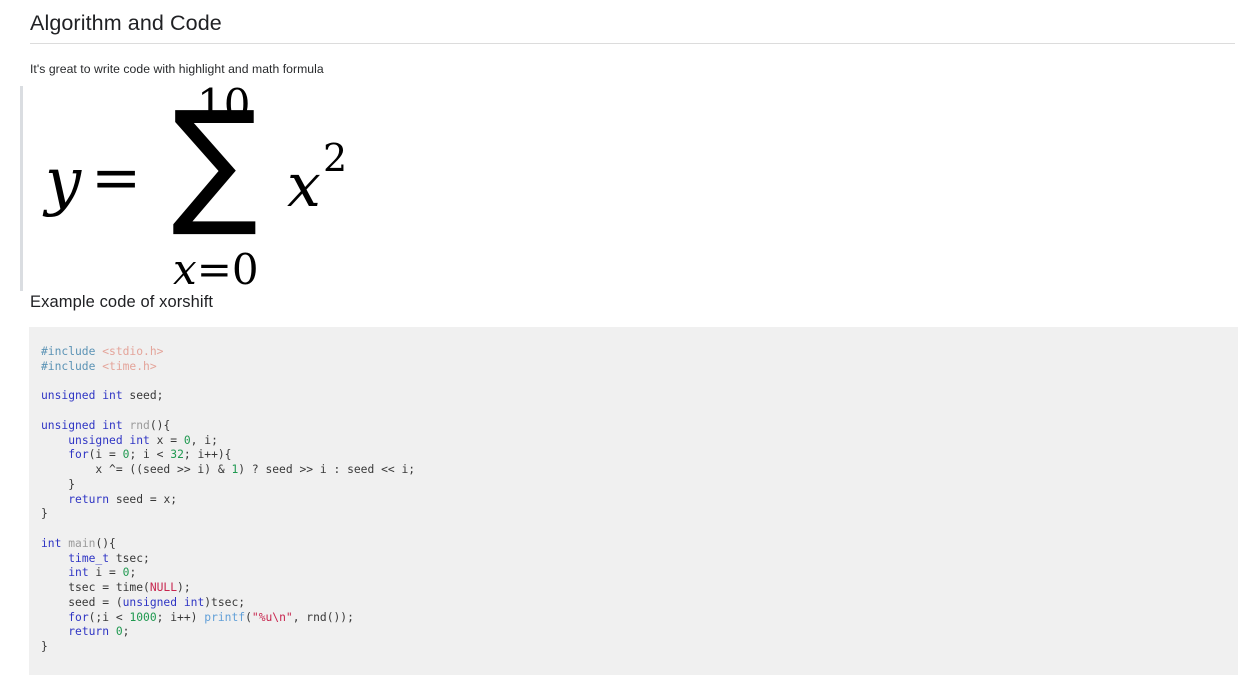 The height and width of the screenshot is (688, 1258). What do you see at coordinates (126, 23) in the screenshot?
I see `page-title: Algorithm and Code` at bounding box center [126, 23].